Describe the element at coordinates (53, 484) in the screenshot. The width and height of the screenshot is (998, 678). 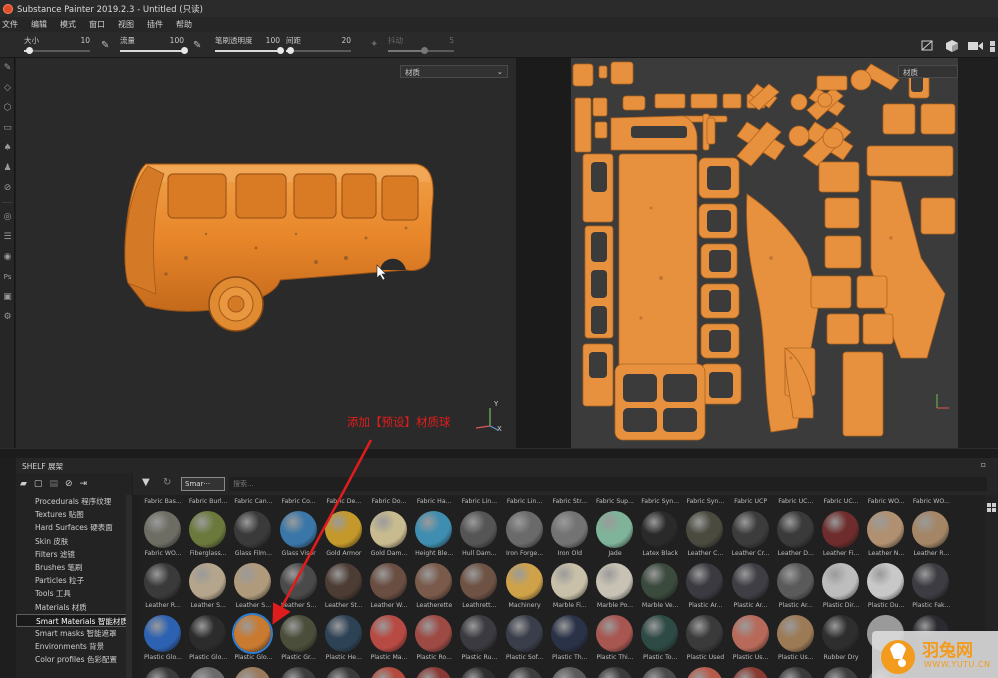
I see `save-icon: ▤` at that location.